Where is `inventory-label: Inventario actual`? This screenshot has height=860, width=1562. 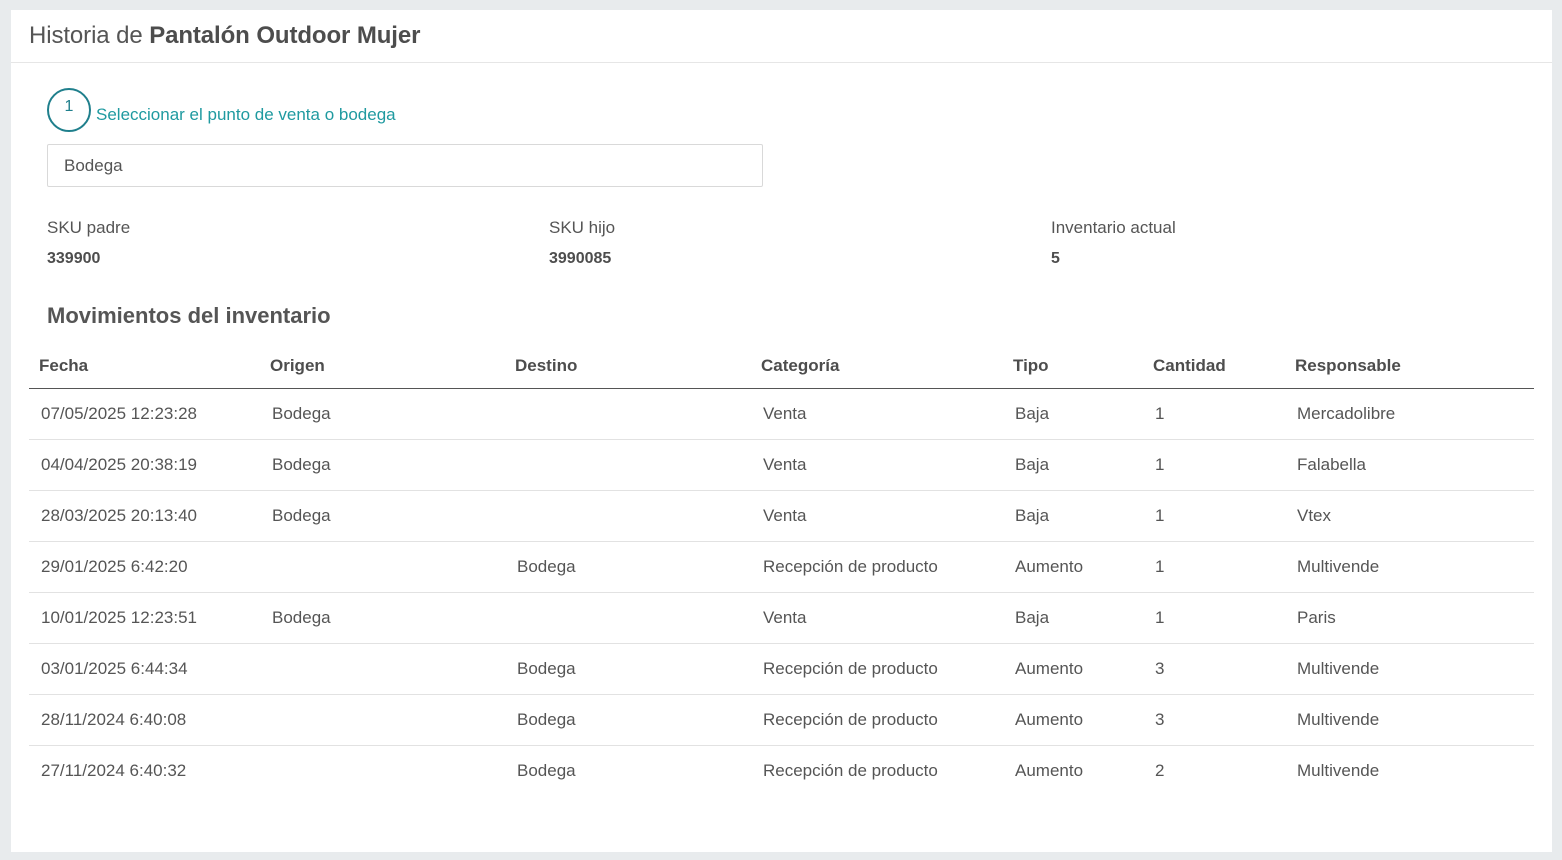
inventory-label: Inventario actual is located at coordinates (1113, 227).